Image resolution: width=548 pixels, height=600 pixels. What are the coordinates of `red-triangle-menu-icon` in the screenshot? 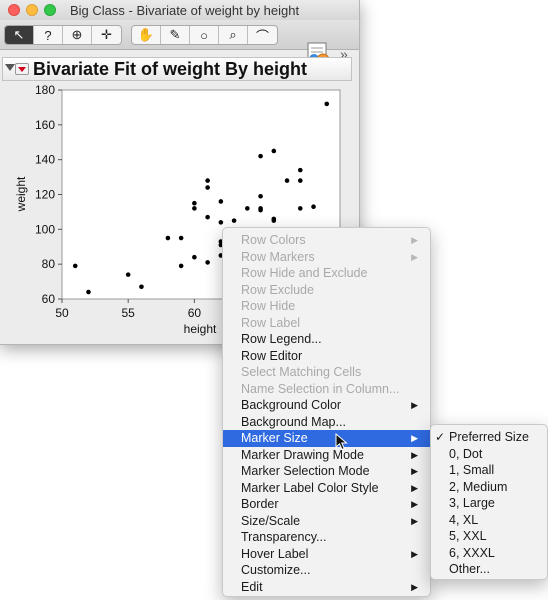 It's located at (22, 69).